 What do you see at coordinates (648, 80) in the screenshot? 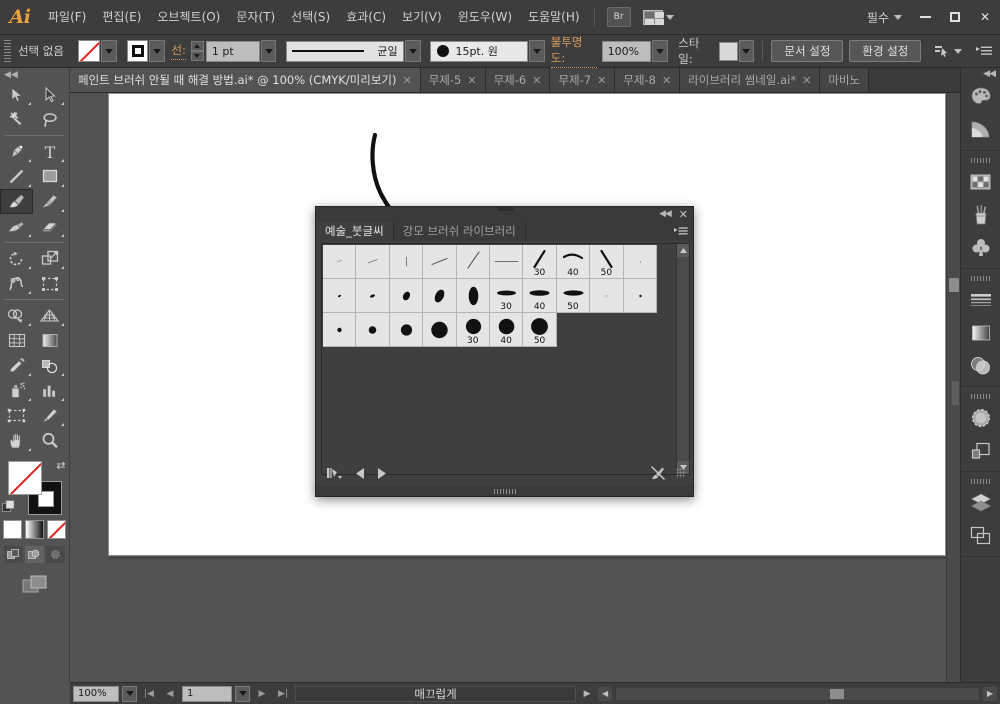
I see `document-tab-4: 무제-8 ✕` at bounding box center [648, 80].